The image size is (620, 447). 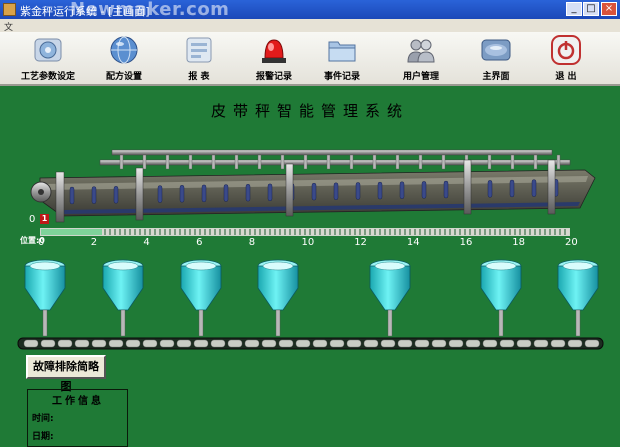 I want to click on scale-tick-label: 12, so click(x=360, y=242).